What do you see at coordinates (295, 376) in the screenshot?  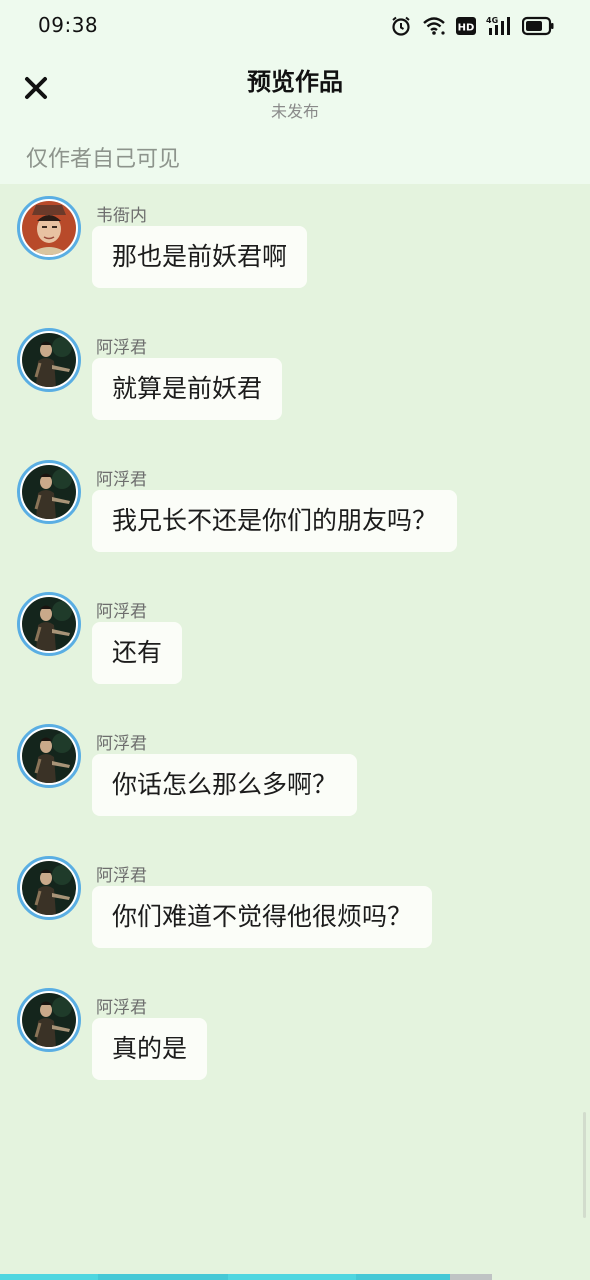 I see `message-item: 阿浮君 就算是前妖君` at bounding box center [295, 376].